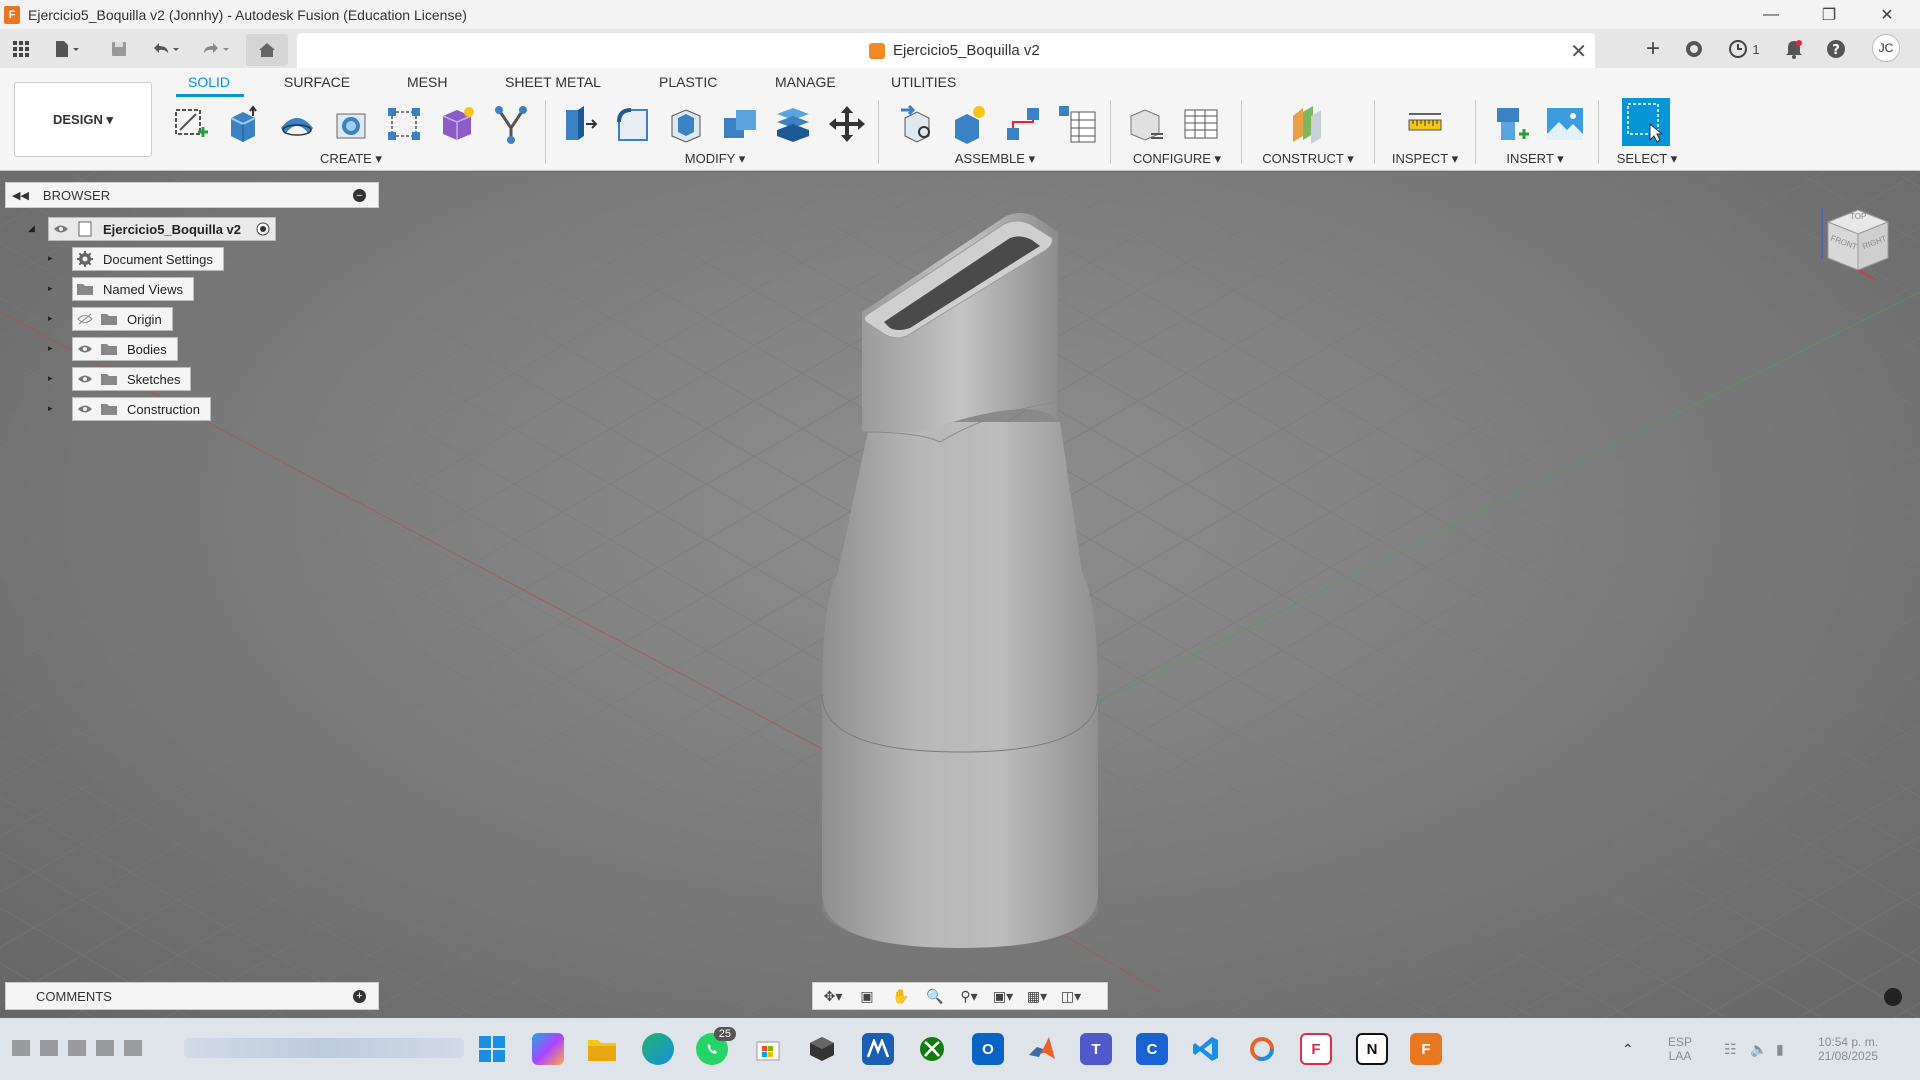 This screenshot has width=1920, height=1080. Describe the element at coordinates (1858, 216) in the screenshot. I see `viewcube-top-face: TOP` at that location.